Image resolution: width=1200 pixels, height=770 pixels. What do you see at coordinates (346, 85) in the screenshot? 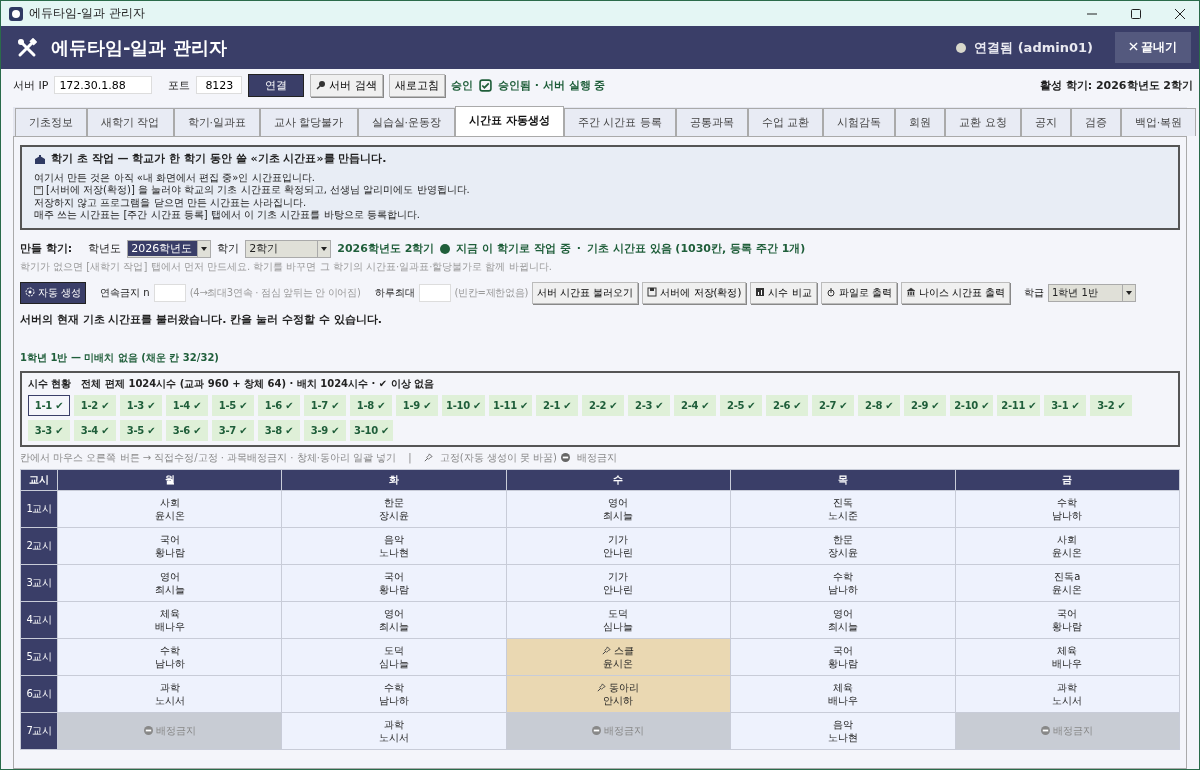
I see `server-search-button: 서버 검색` at bounding box center [346, 85].